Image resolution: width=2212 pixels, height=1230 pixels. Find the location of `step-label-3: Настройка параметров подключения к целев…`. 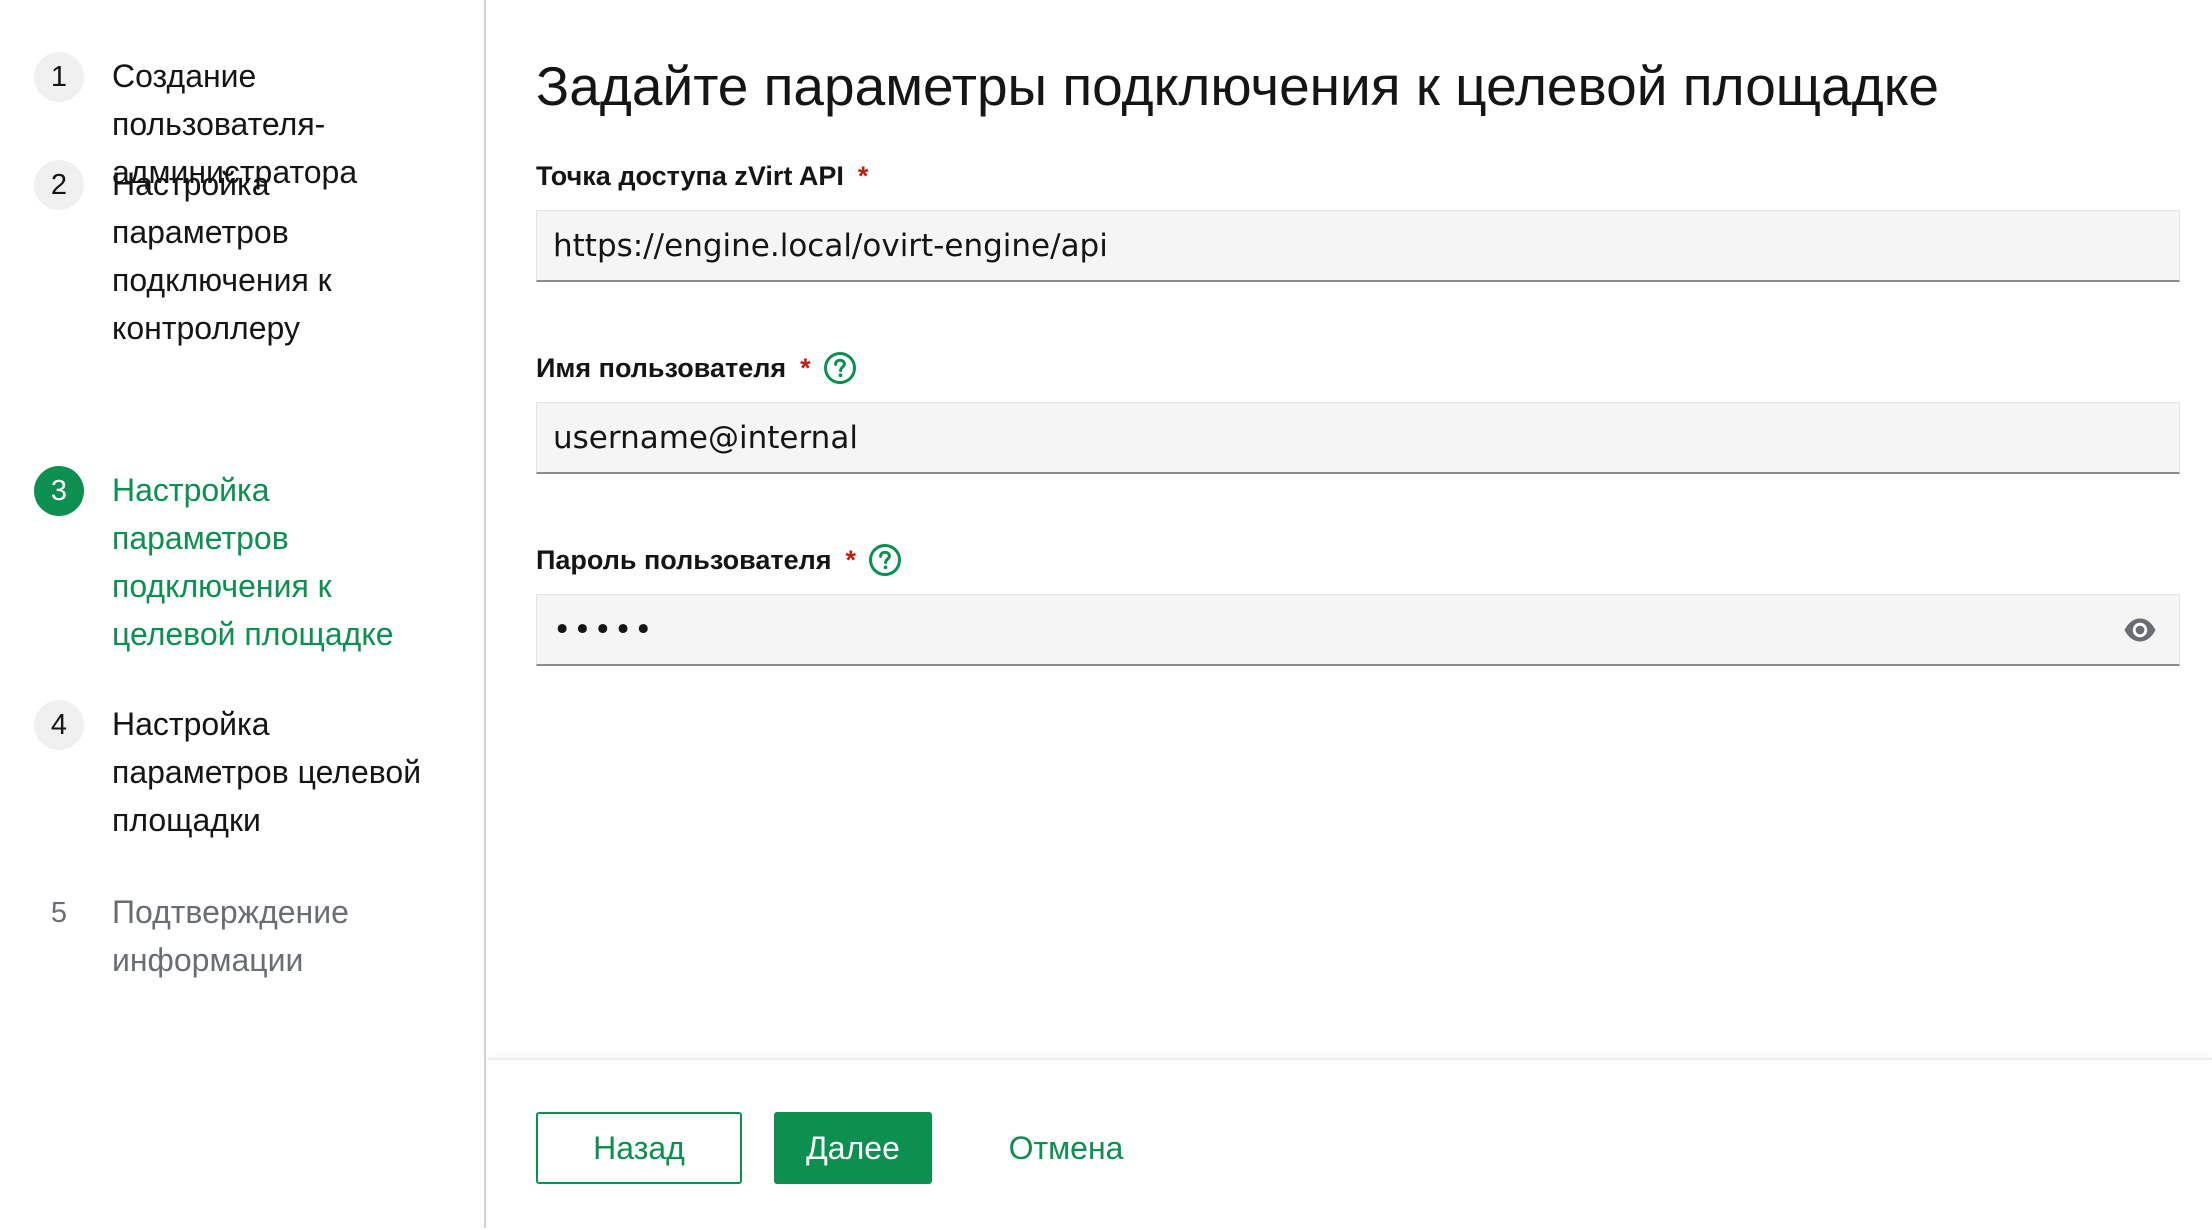

step-label-3: Настройка параметров подключения к целев… is located at coordinates (253, 562).